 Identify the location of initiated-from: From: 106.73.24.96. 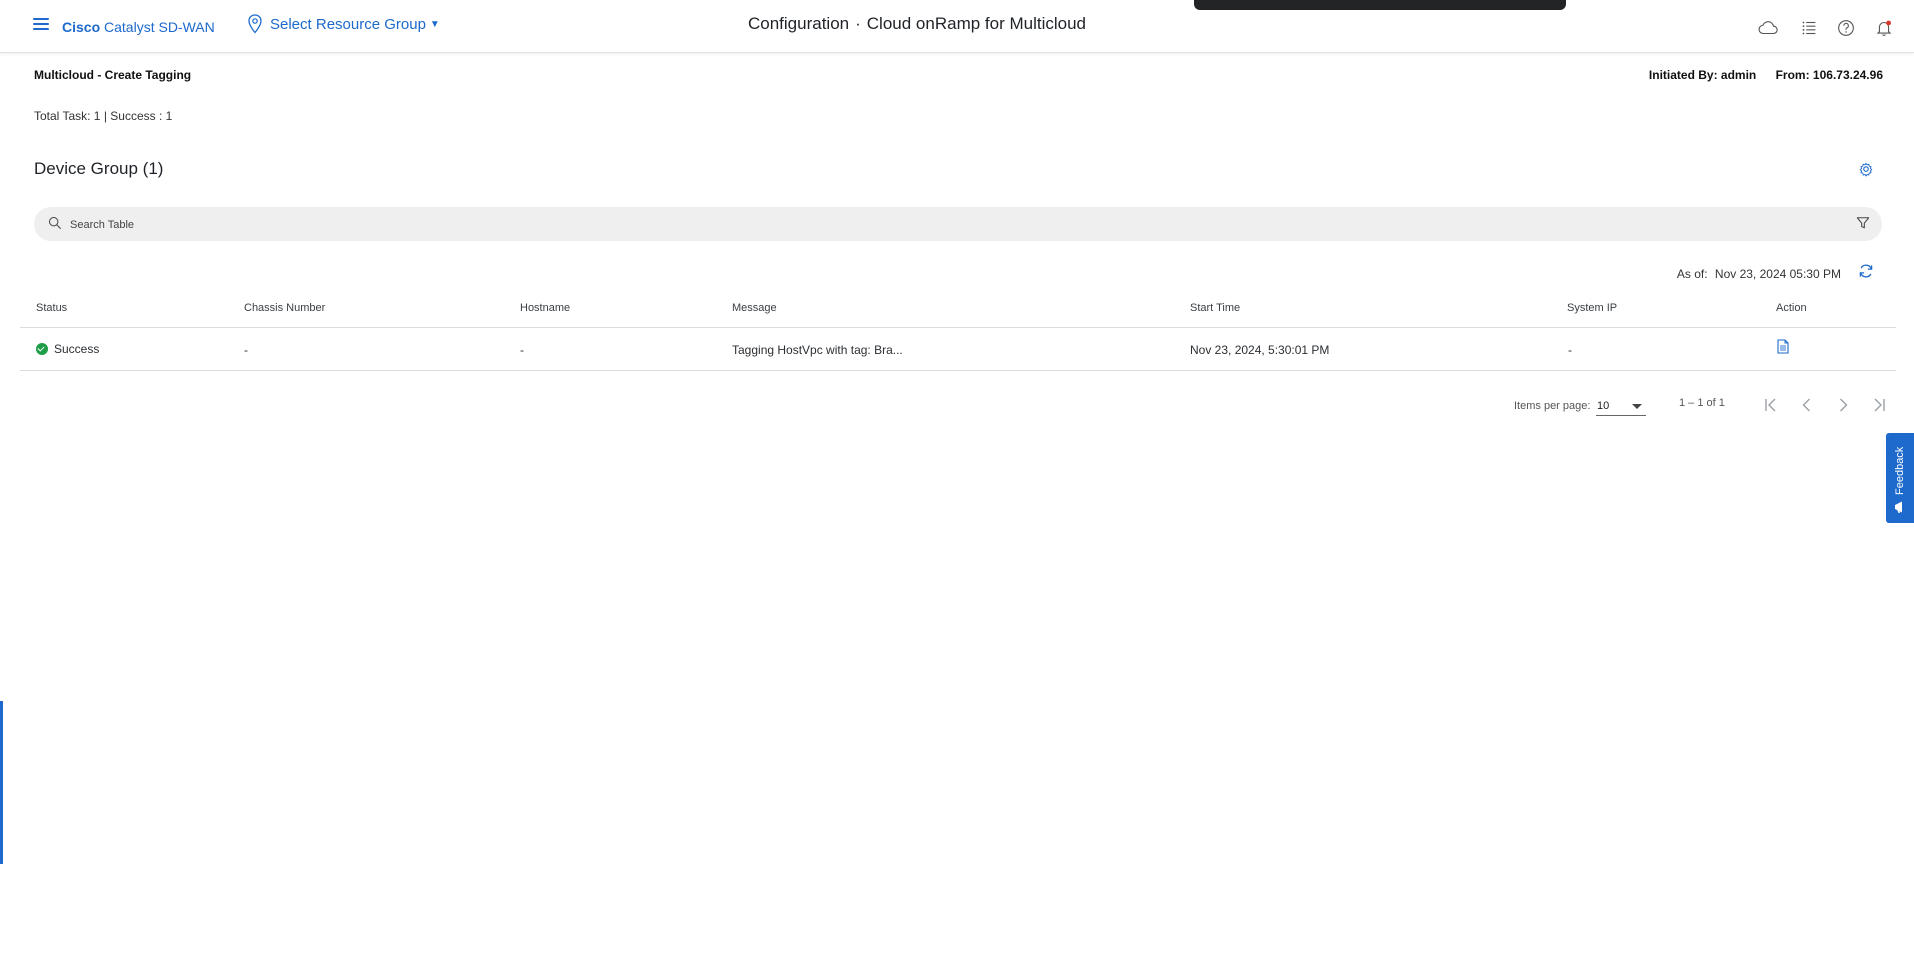
(1829, 75).